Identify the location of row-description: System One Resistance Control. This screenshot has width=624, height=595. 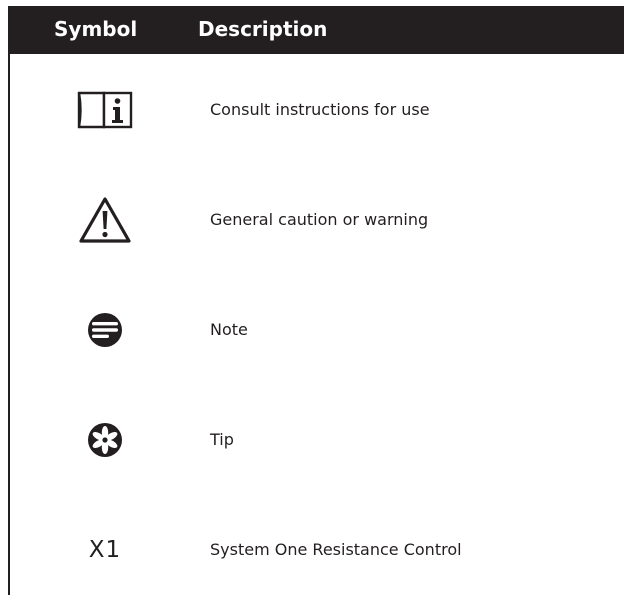
(336, 549).